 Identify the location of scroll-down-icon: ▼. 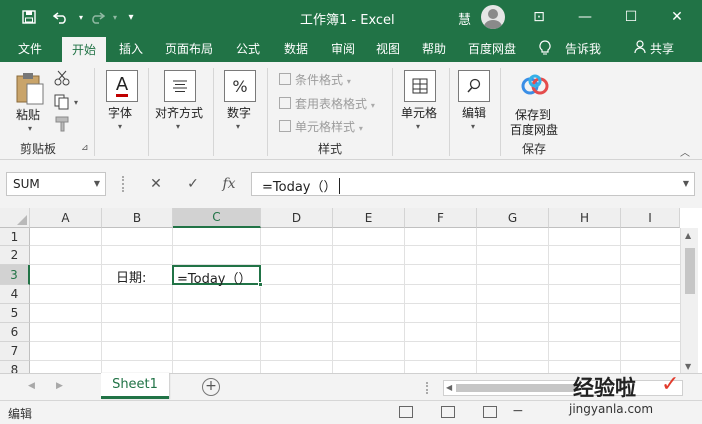
(688, 366).